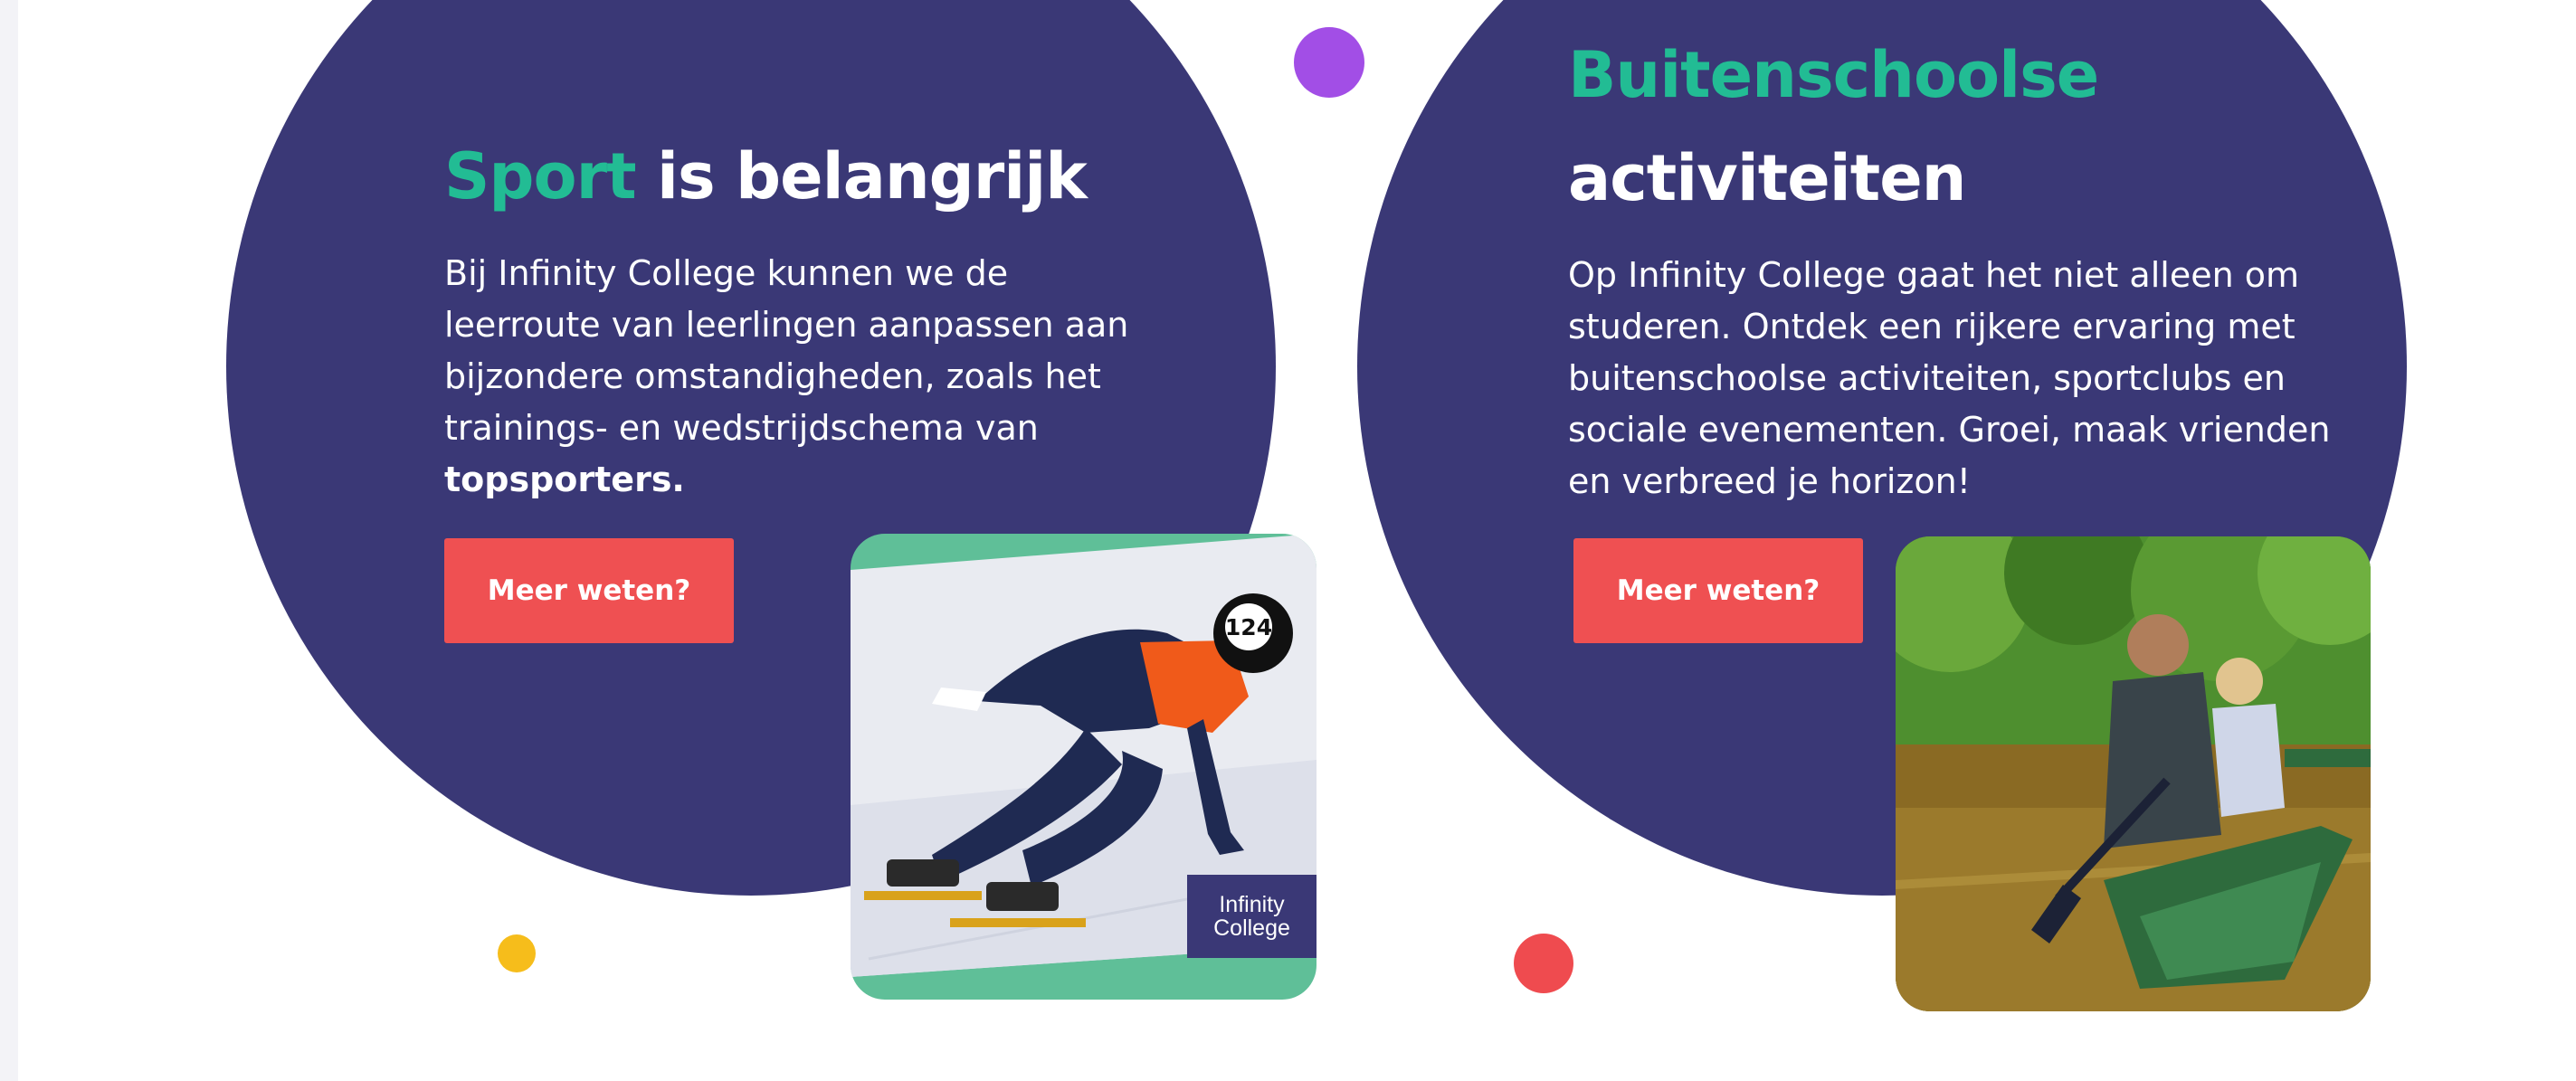 This screenshot has width=2576, height=1081. Describe the element at coordinates (1833, 75) in the screenshot. I see `activities-heading-accent: Buitenschoolse` at that location.